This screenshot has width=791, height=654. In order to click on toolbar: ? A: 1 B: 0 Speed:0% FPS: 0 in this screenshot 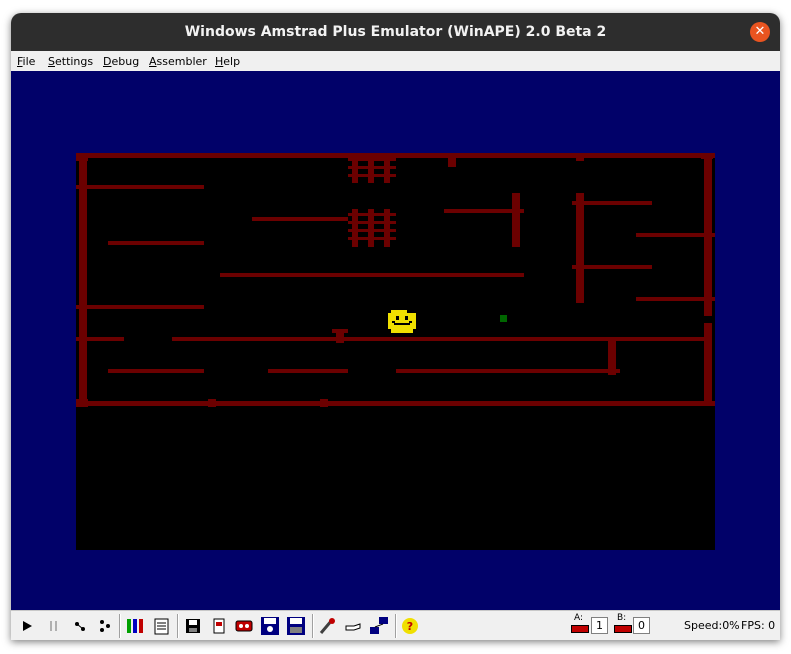, I will do `click(395, 625)`.